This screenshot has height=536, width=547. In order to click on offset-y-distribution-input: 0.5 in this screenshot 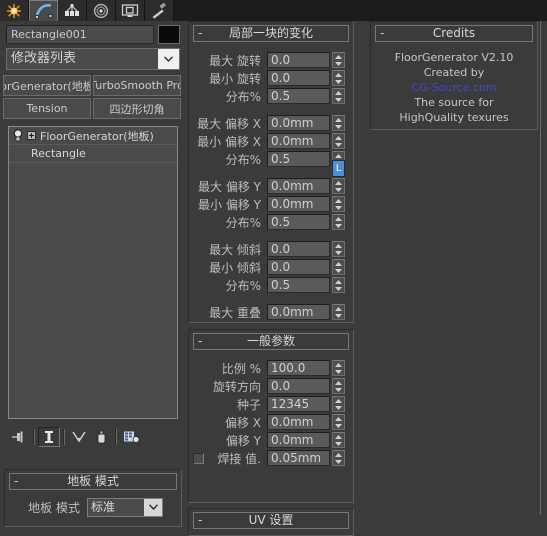, I will do `click(298, 222)`.